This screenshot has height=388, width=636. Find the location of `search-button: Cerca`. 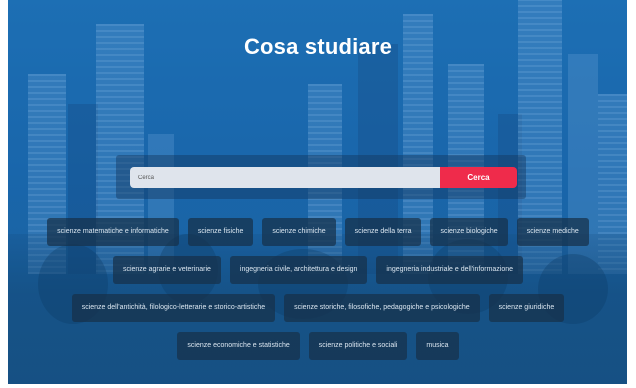

search-button: Cerca is located at coordinates (478, 177).